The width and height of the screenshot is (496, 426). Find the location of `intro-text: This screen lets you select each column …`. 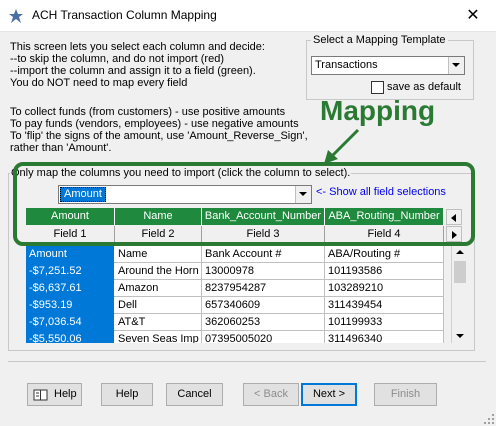

intro-text: This screen lets you select each column … is located at coordinates (137, 65).